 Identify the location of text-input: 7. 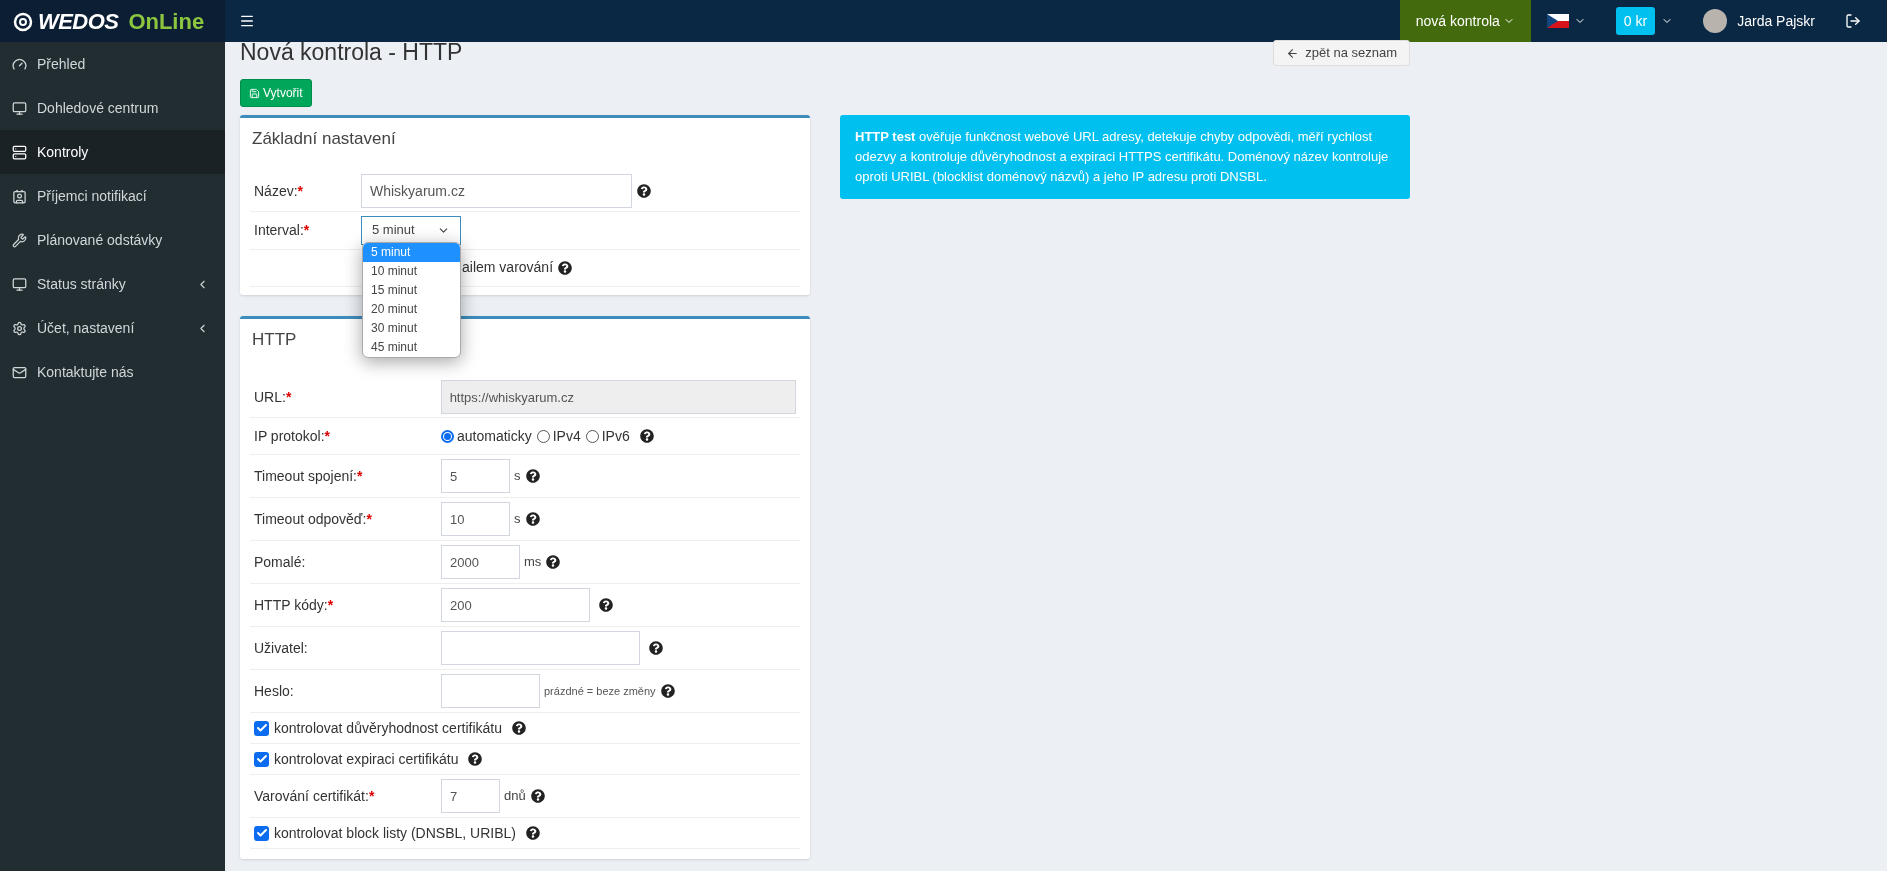
(470, 796).